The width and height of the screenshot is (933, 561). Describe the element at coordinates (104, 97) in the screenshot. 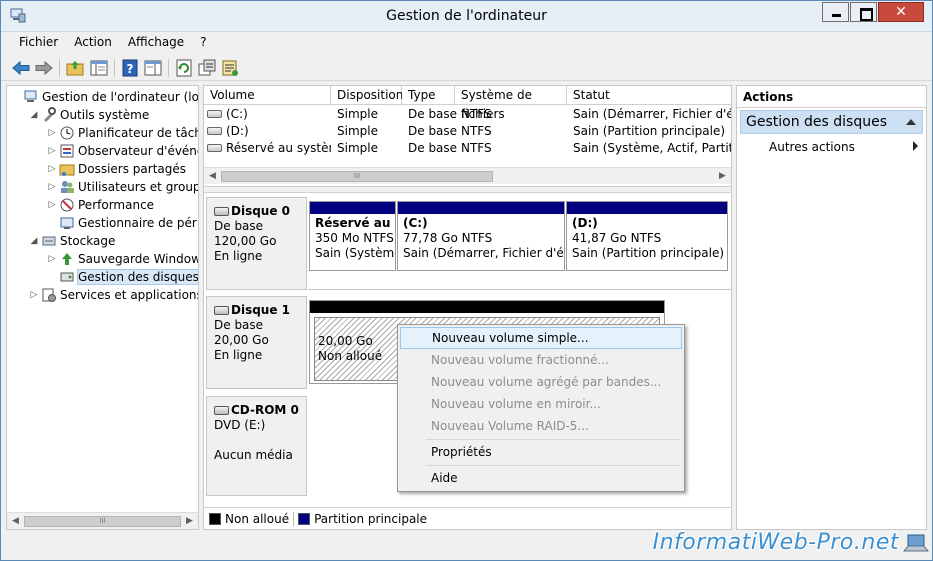

I see `tree-item: Gestion de l'ordinateur (local)` at that location.